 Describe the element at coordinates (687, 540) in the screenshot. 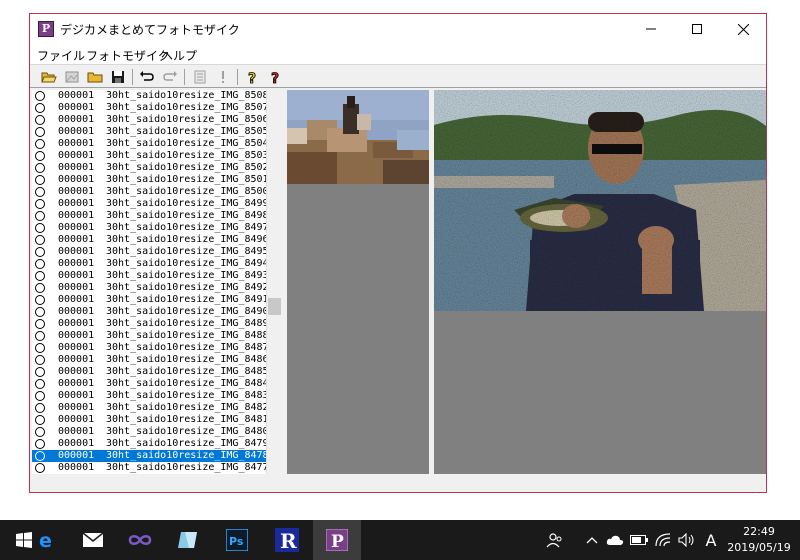

I see `volume-button` at that location.